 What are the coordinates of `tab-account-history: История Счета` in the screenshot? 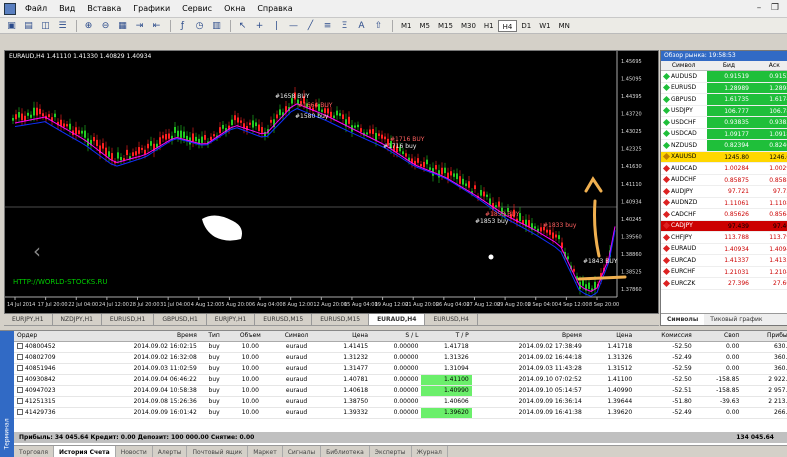 It's located at (84, 451).